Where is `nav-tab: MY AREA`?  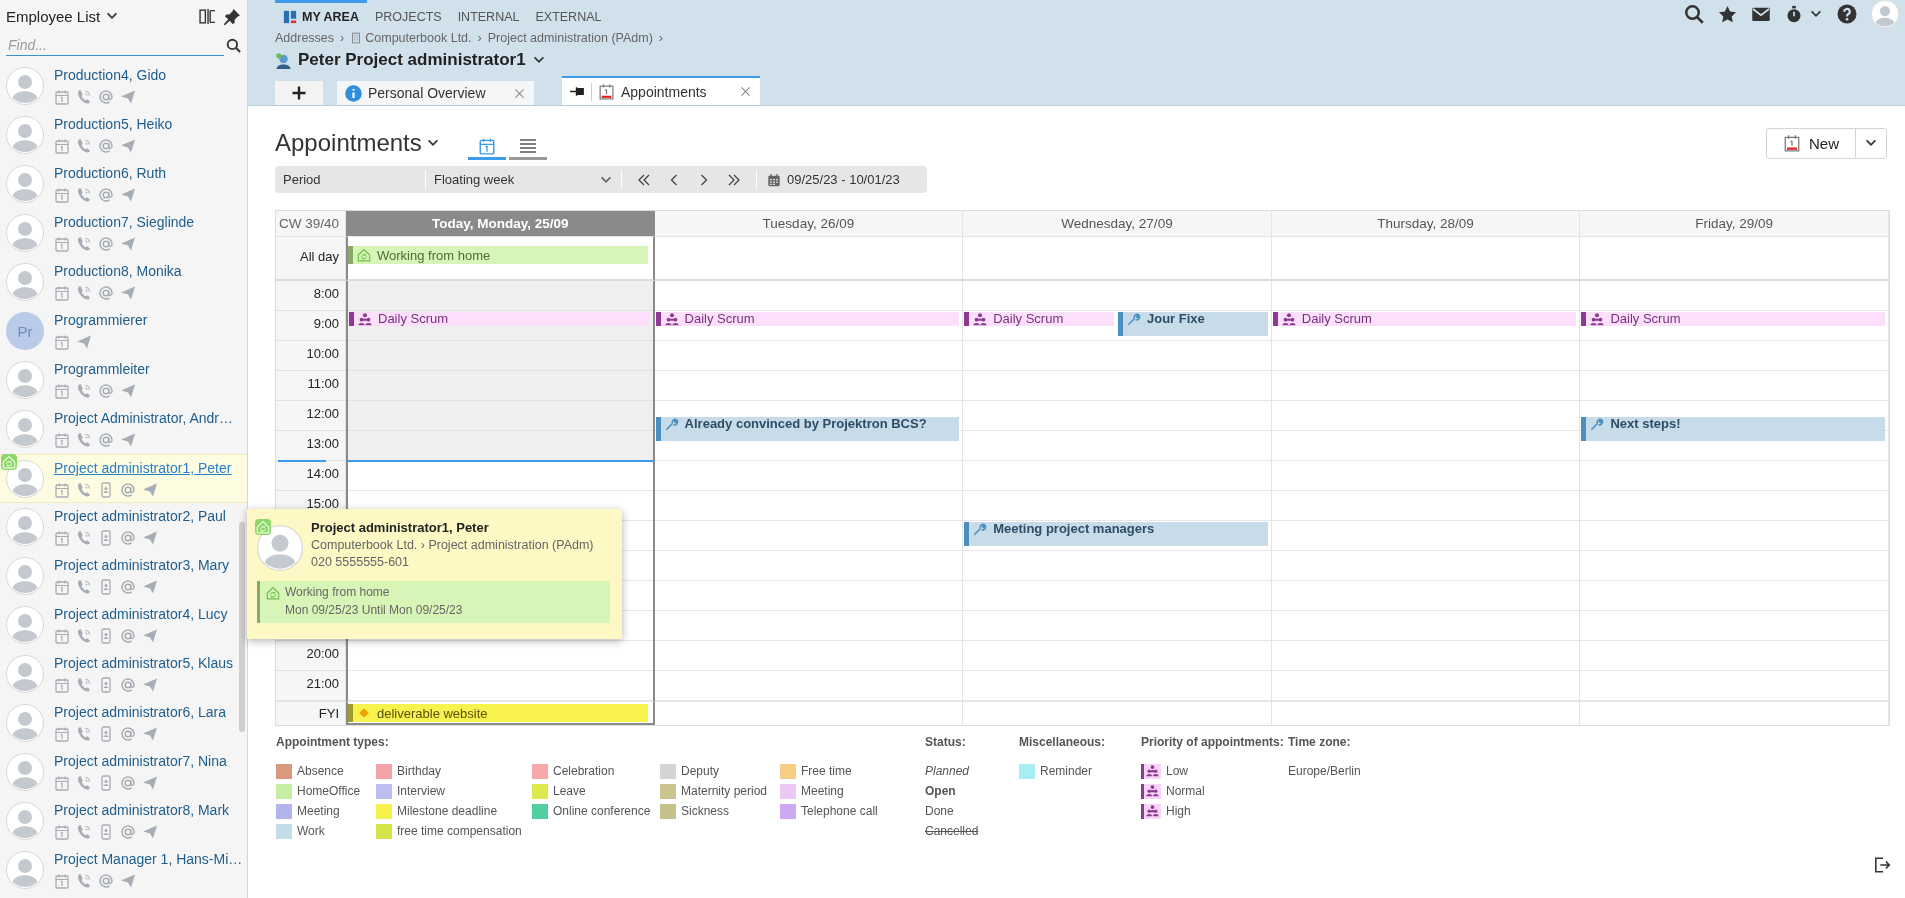 nav-tab: MY AREA is located at coordinates (321, 14).